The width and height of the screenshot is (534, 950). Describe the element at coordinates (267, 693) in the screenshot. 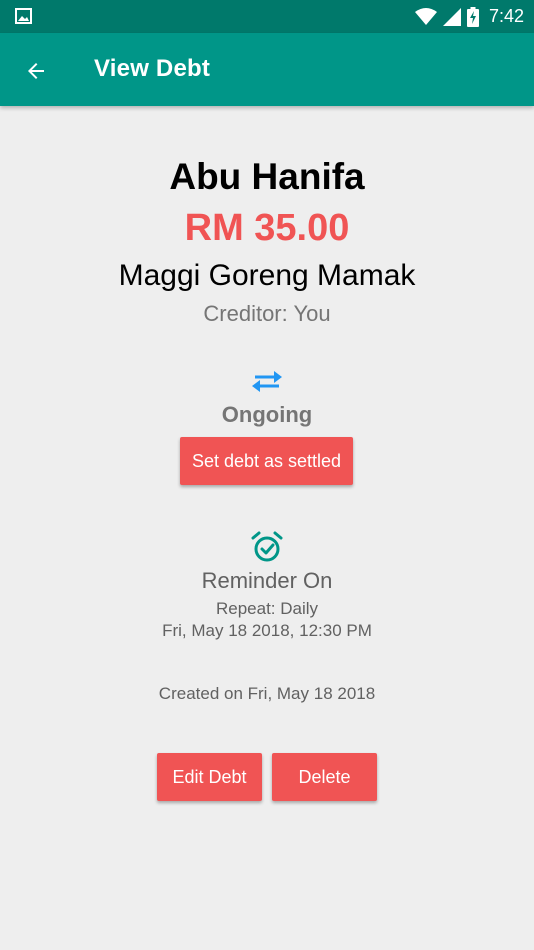

I see `created-date: Created on Fri, May 18 2018` at that location.